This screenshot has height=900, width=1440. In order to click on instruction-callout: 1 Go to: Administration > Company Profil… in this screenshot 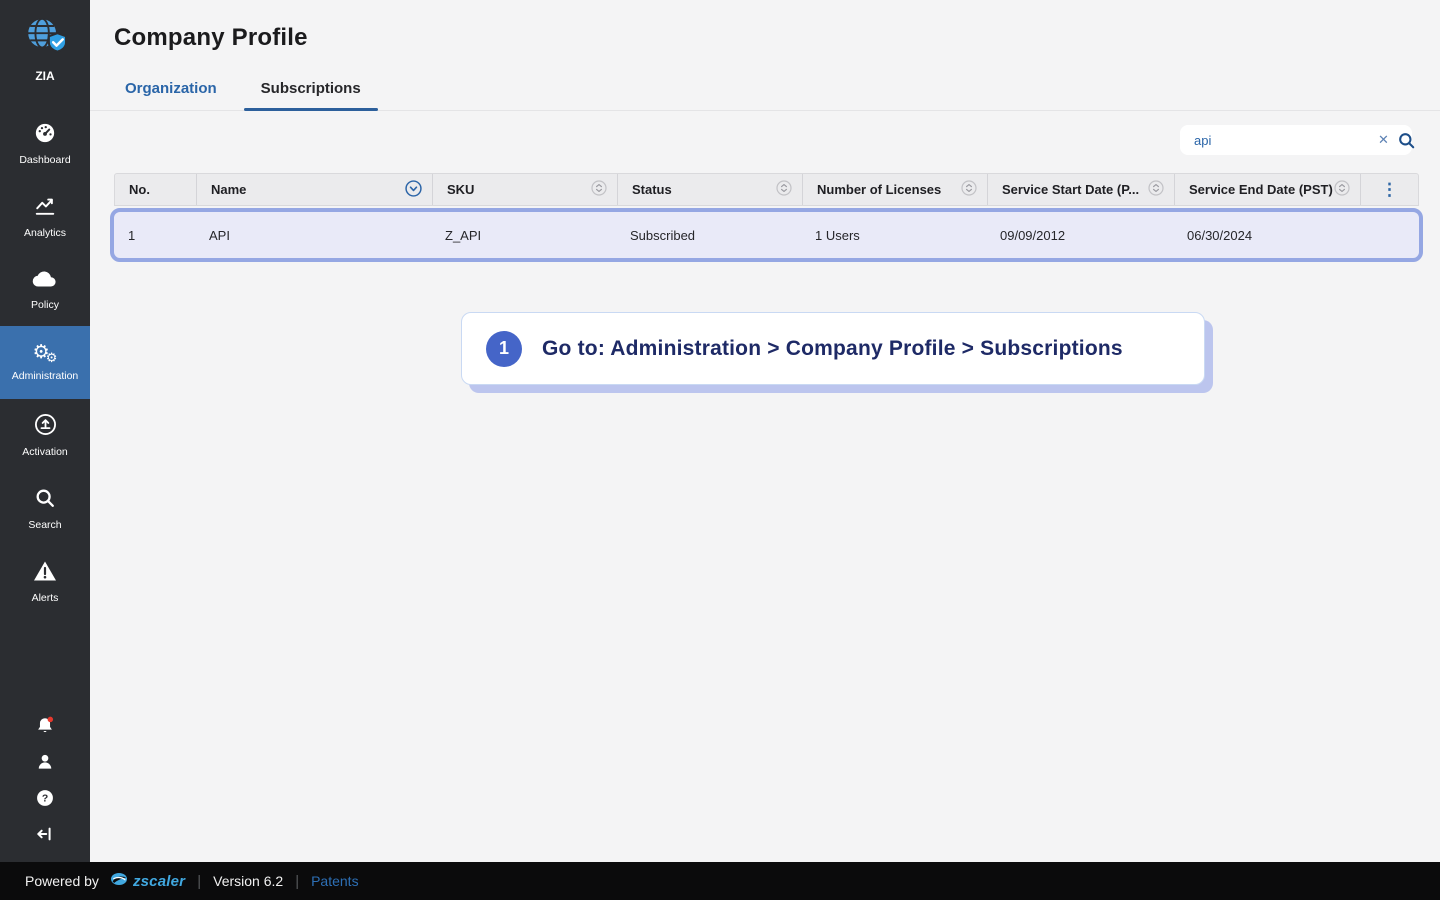, I will do `click(833, 348)`.